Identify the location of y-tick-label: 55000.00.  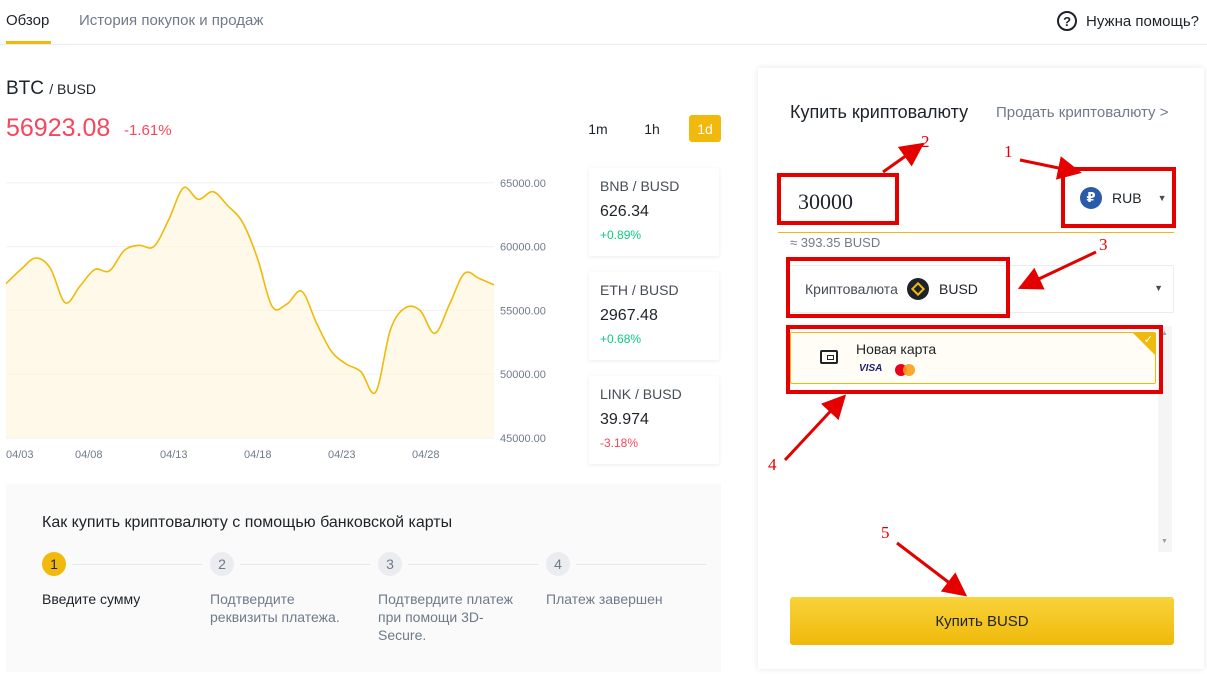
(523, 311).